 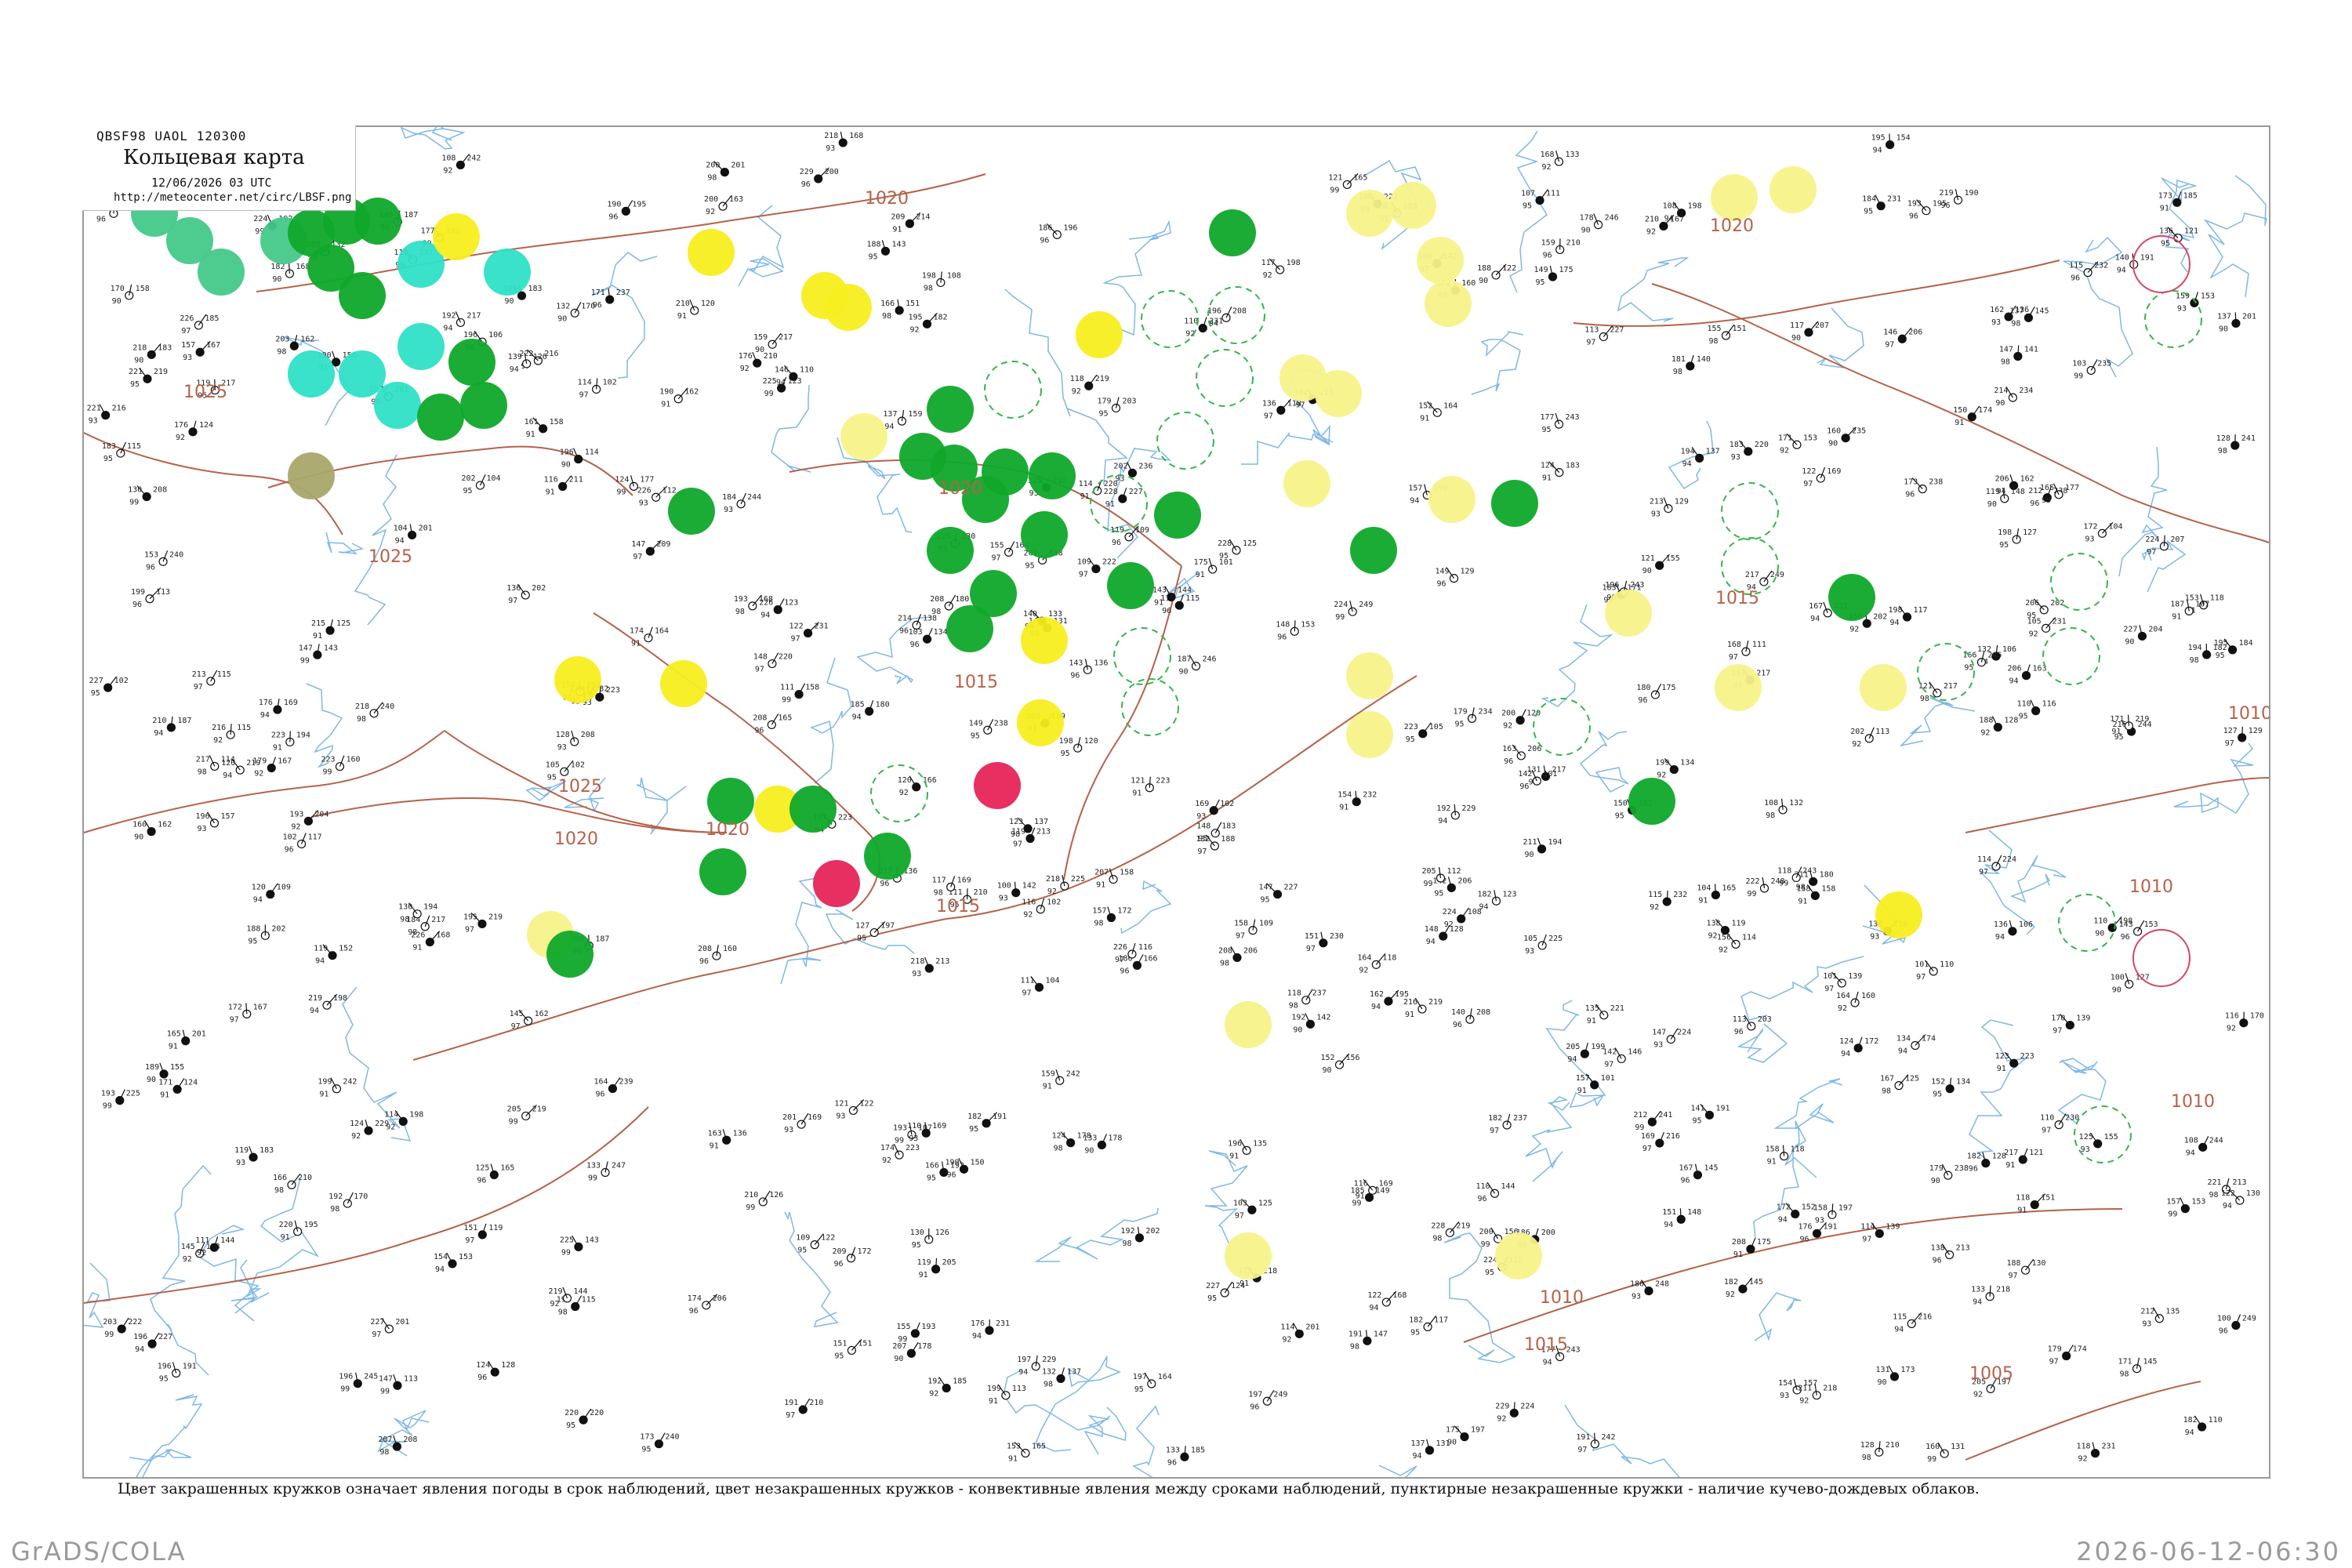 I want to click on station-plot: 208 20698, so click(x=1238, y=957).